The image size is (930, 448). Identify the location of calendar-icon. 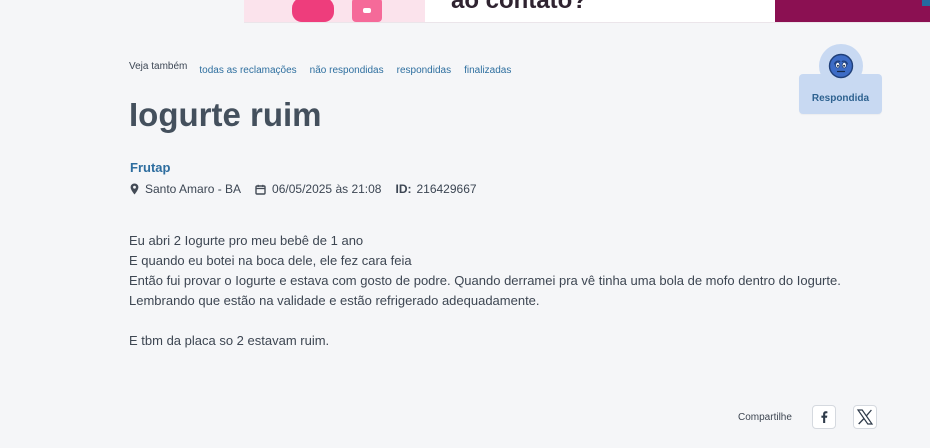
(260, 189).